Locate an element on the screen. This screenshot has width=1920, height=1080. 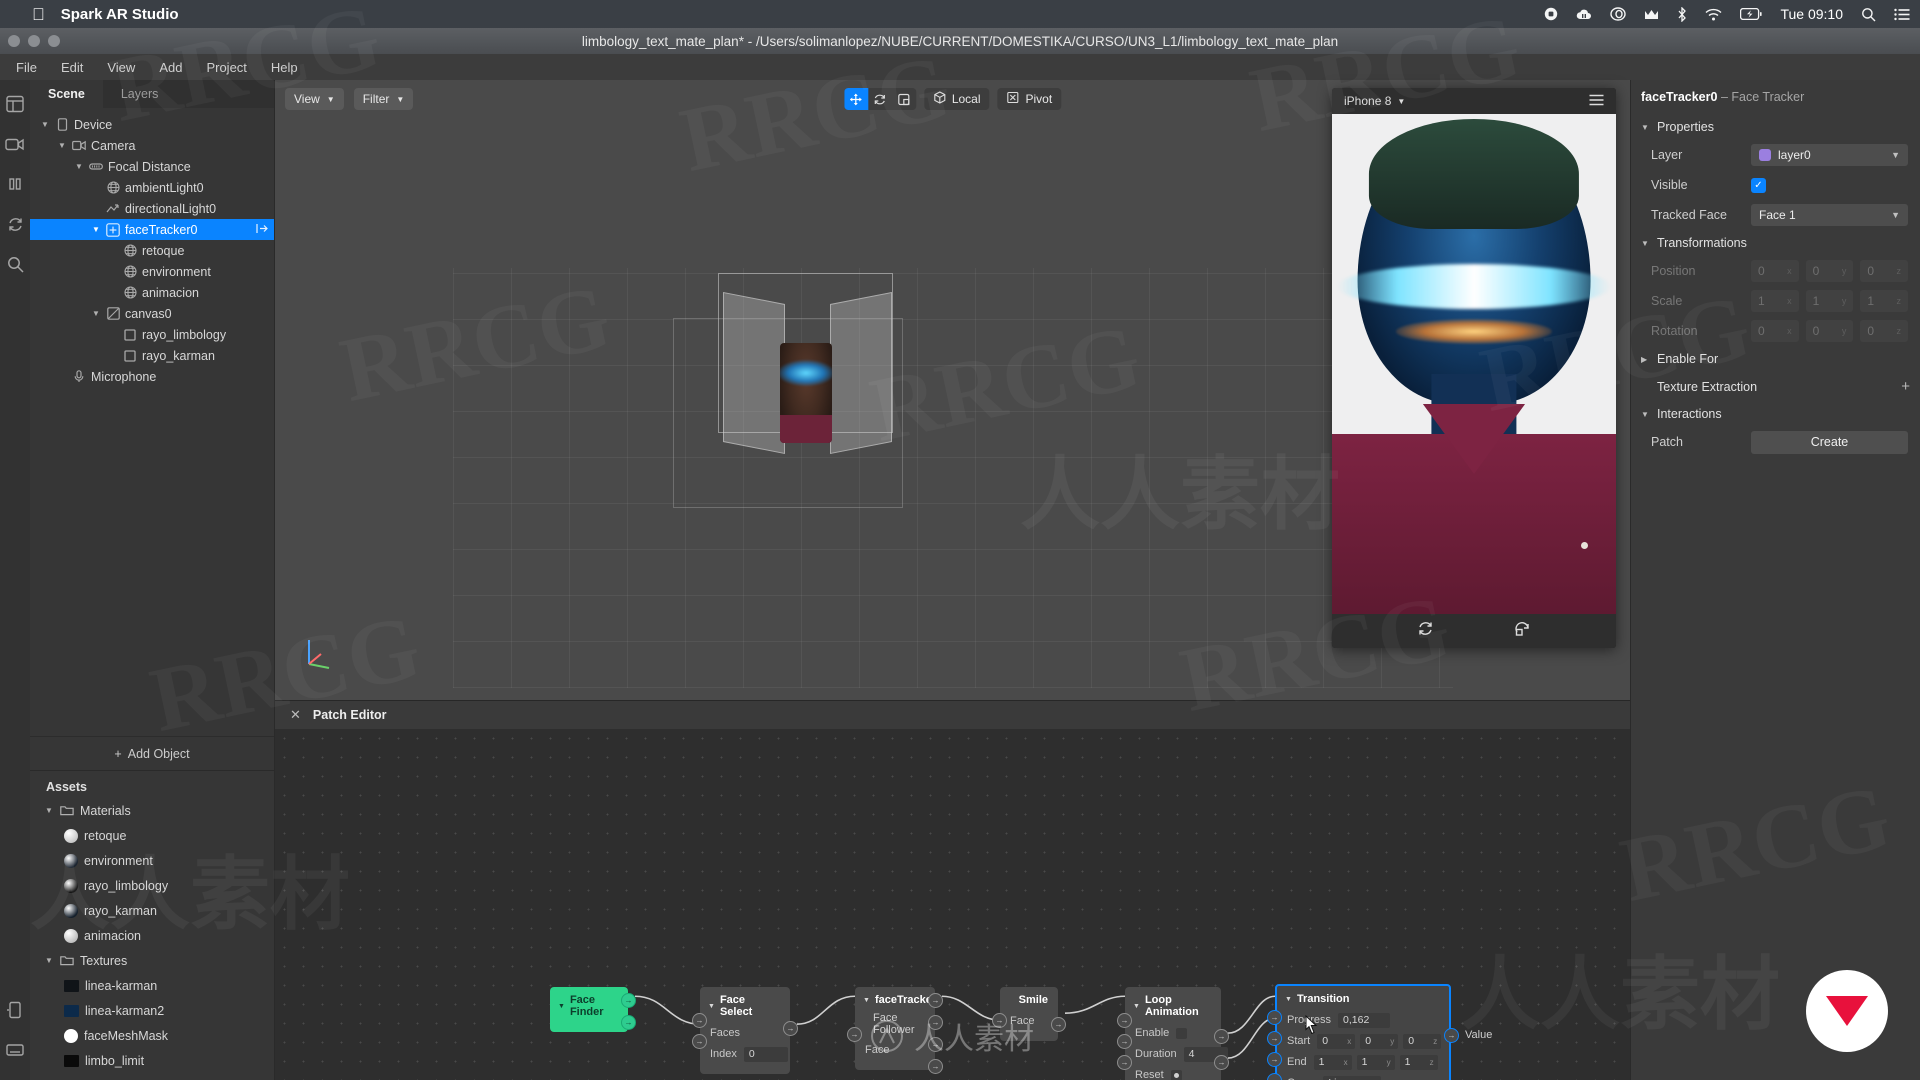
layout-icon is located at coordinates (15, 104).